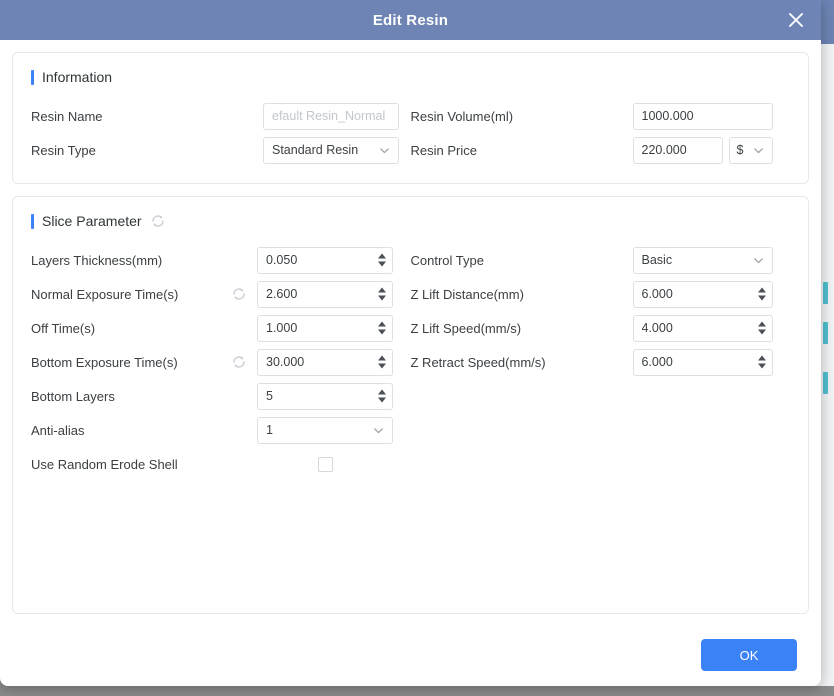 This screenshot has height=696, width=834. Describe the element at coordinates (73, 396) in the screenshot. I see `bottom-layers-label: Bottom Layers` at that location.